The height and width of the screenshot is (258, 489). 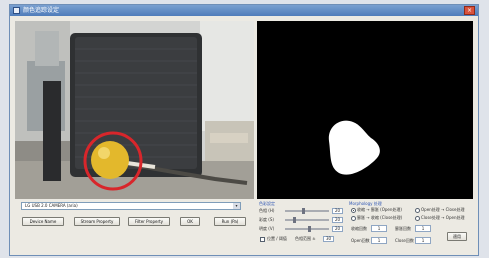 What do you see at coordinates (244, 10) in the screenshot?
I see `title-bar: 颜色追踪设定 ×` at bounding box center [244, 10].